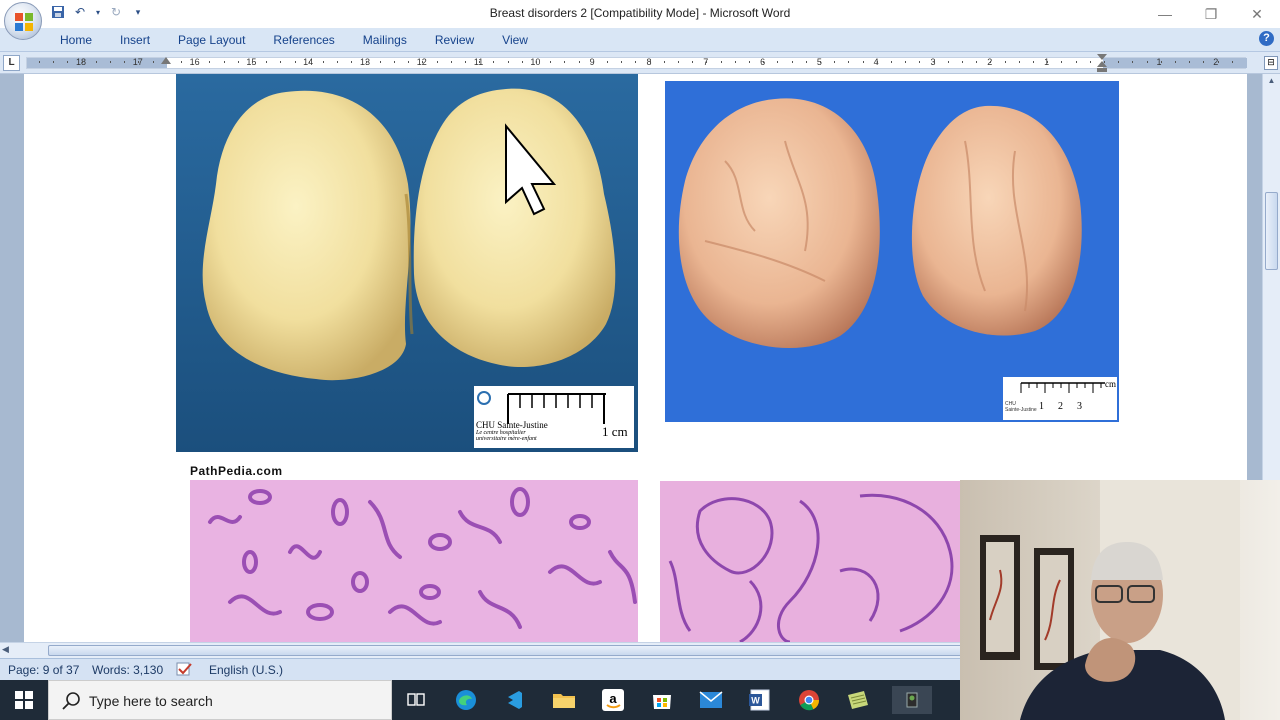  I want to click on right-indent-marker, so click(1102, 63).